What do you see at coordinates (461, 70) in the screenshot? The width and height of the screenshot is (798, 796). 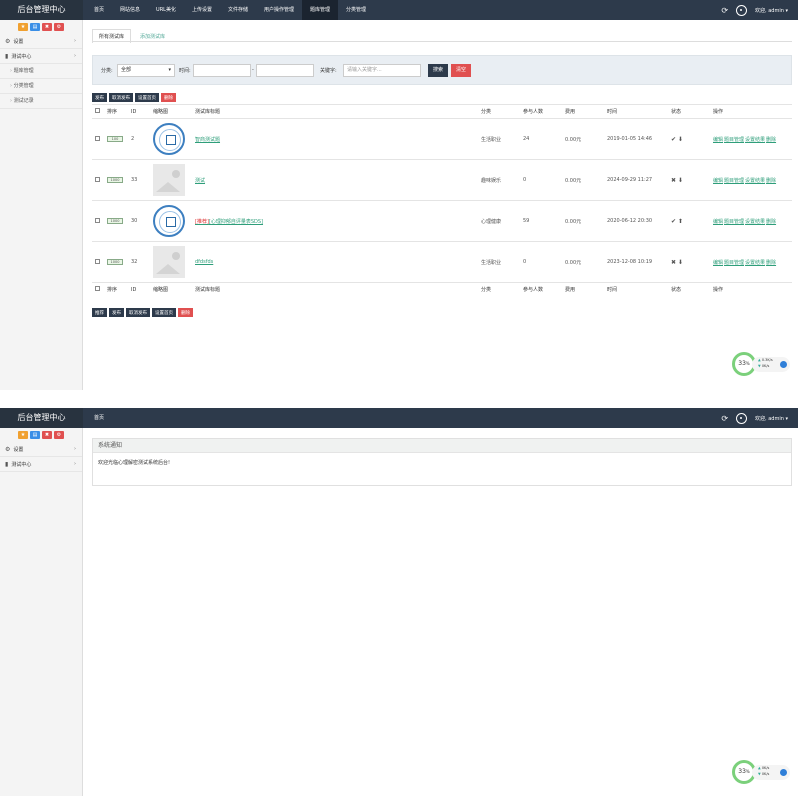 I see `clear-button: 清空` at bounding box center [461, 70].